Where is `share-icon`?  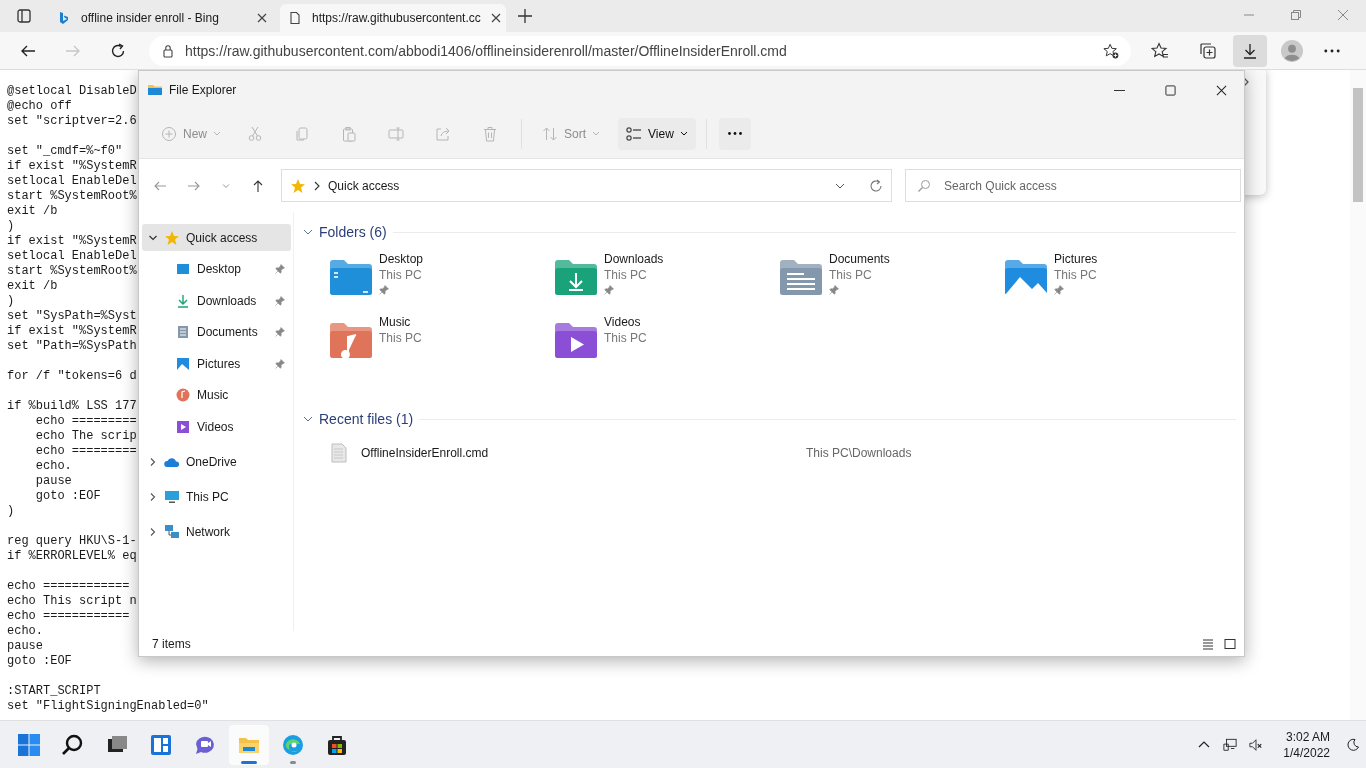
share-icon is located at coordinates (443, 133).